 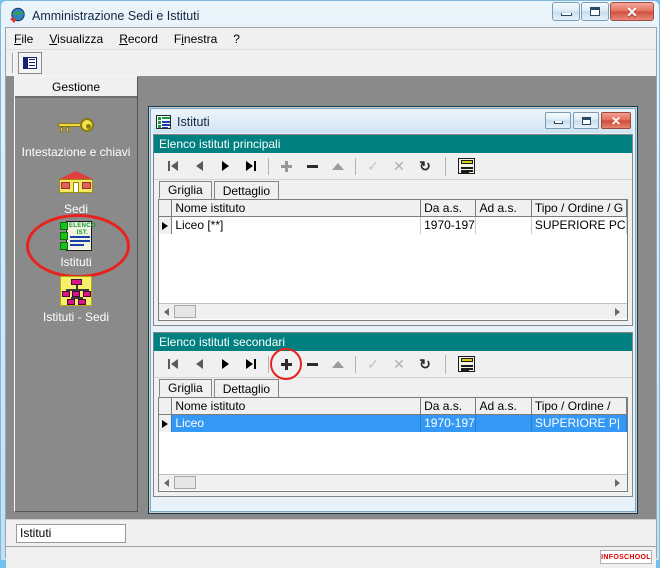 I want to click on infoschool-logo: INFOSCHOOL, so click(x=626, y=557).